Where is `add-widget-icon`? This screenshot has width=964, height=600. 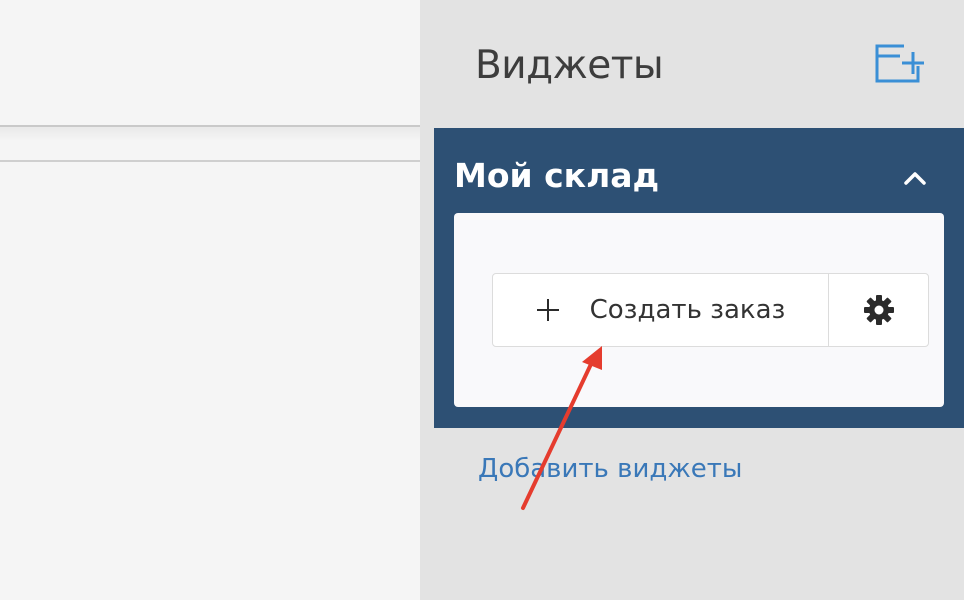
add-widget-icon is located at coordinates (900, 63).